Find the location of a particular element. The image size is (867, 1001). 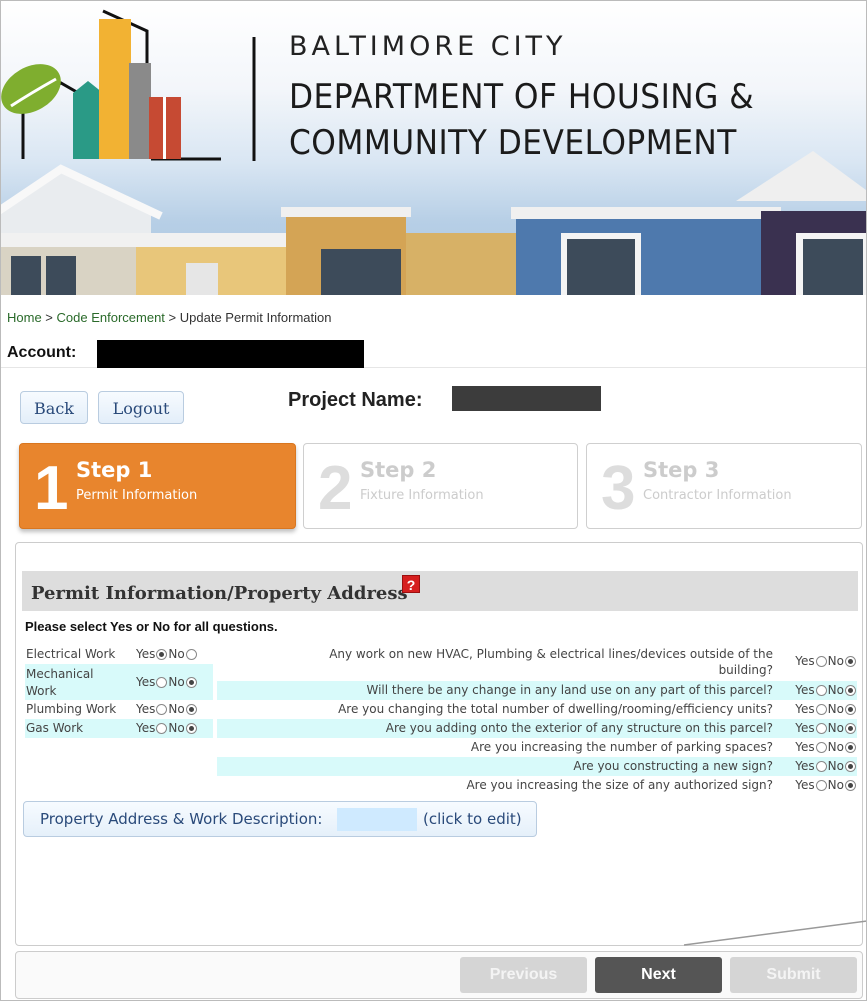

previous-button: Previous is located at coordinates (523, 975).